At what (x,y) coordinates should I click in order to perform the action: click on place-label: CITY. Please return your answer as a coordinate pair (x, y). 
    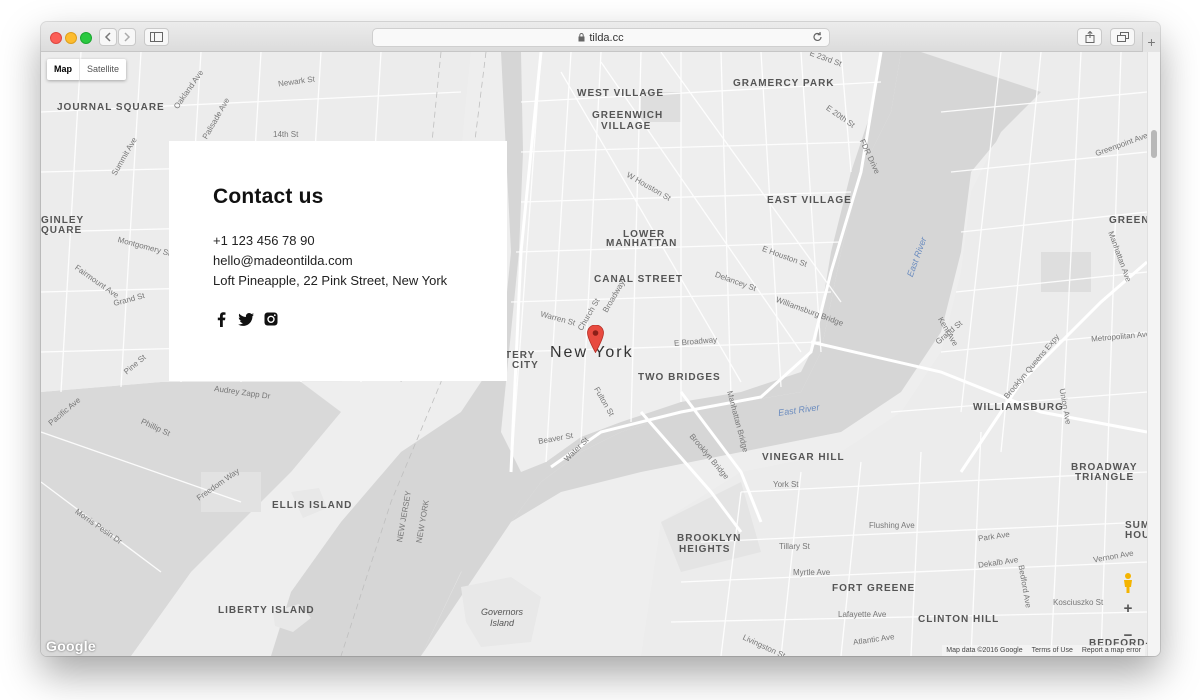
    Looking at the image, I should click on (525, 365).